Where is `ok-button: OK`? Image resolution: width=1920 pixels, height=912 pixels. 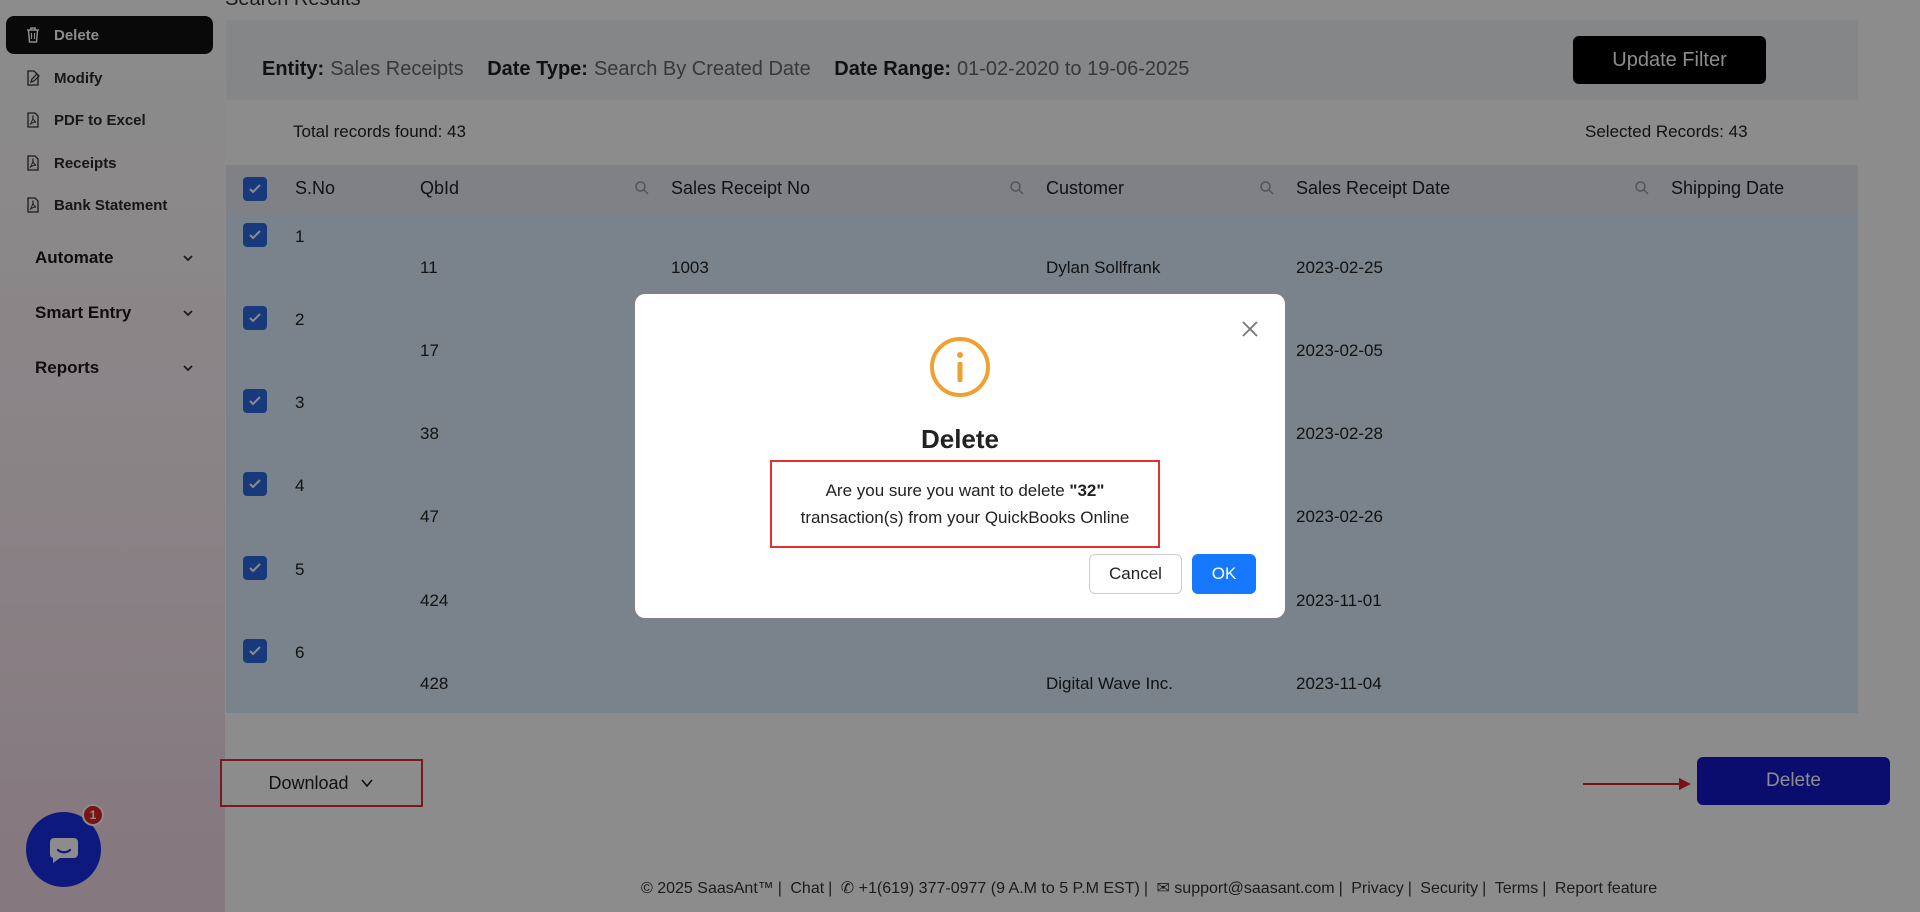
ok-button: OK is located at coordinates (1224, 574).